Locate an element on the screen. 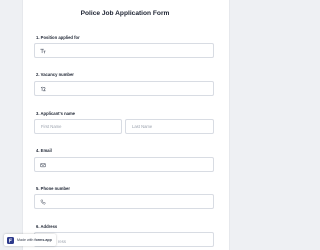 The image size is (320, 250). phone-input is located at coordinates (124, 201).